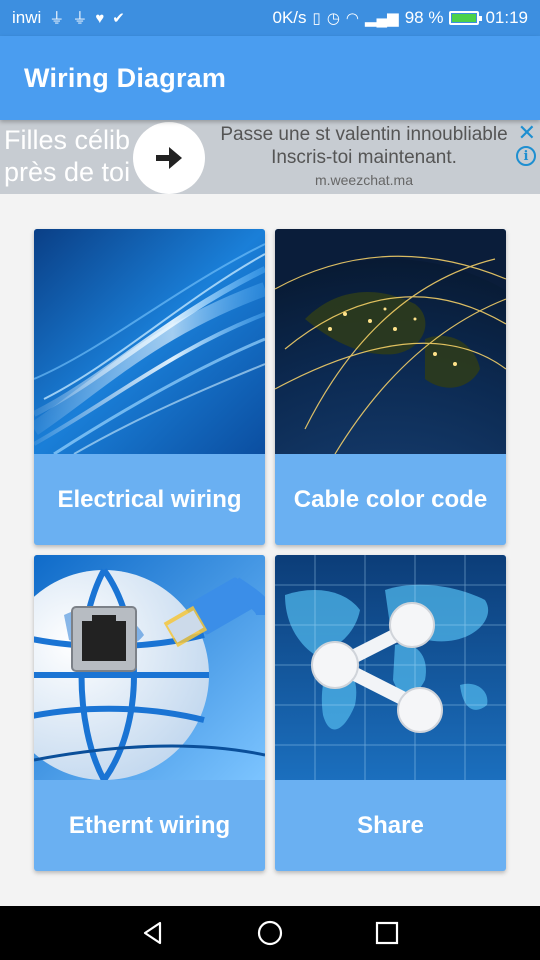  What do you see at coordinates (316, 18) in the screenshot?
I see `vibrate-icon: ▯` at bounding box center [316, 18].